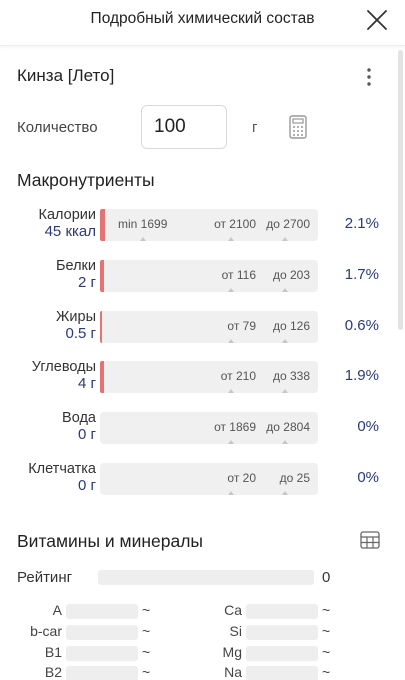  What do you see at coordinates (75, 266) in the screenshot?
I see `macro-name: Белки` at bounding box center [75, 266].